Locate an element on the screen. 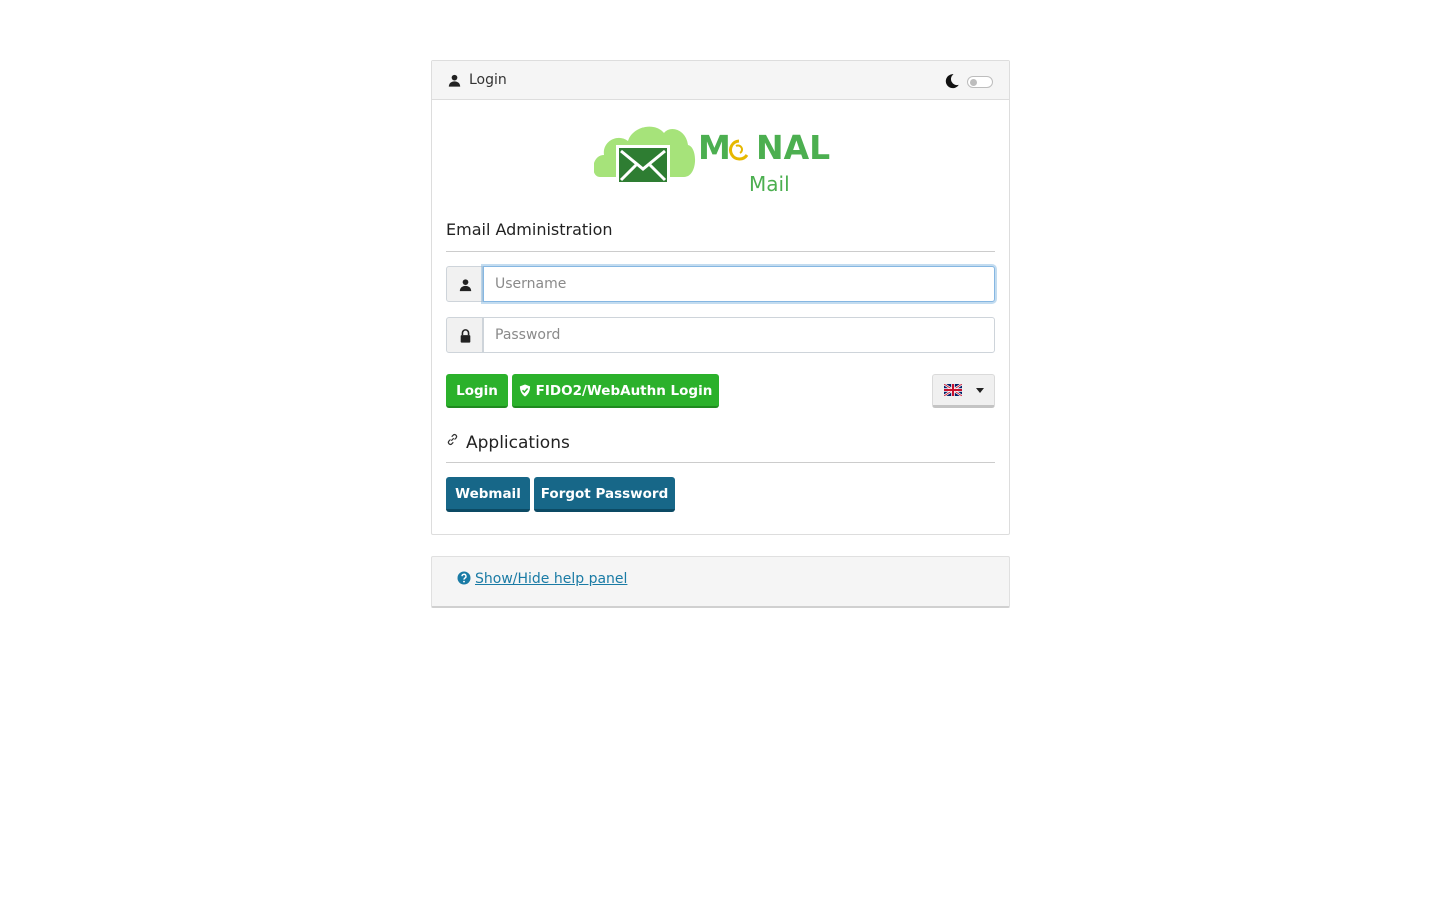 This screenshot has height=900, width=1440. username-addon is located at coordinates (464, 284).